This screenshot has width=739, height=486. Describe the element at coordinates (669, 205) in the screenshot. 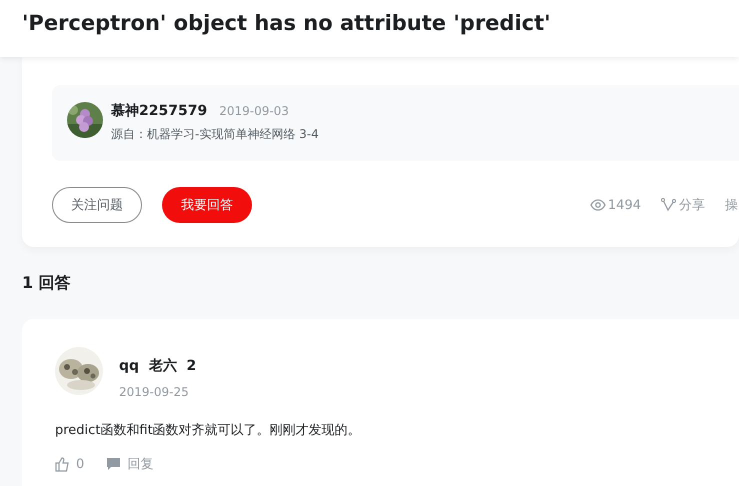

I see `share-icon` at that location.